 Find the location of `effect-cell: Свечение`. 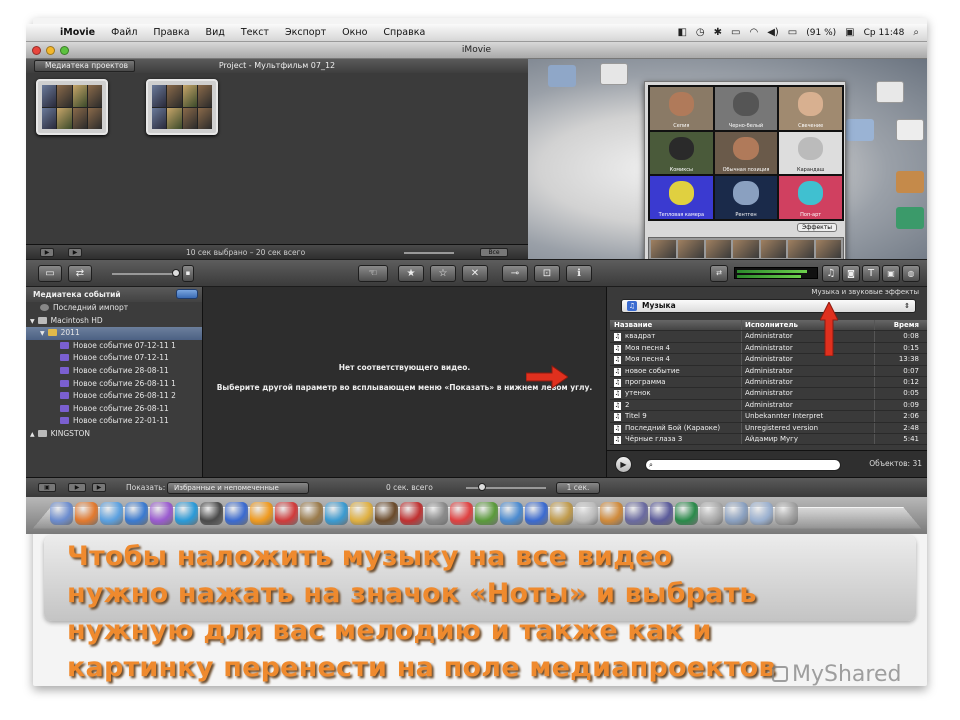

effect-cell: Свечение is located at coordinates (810, 108).